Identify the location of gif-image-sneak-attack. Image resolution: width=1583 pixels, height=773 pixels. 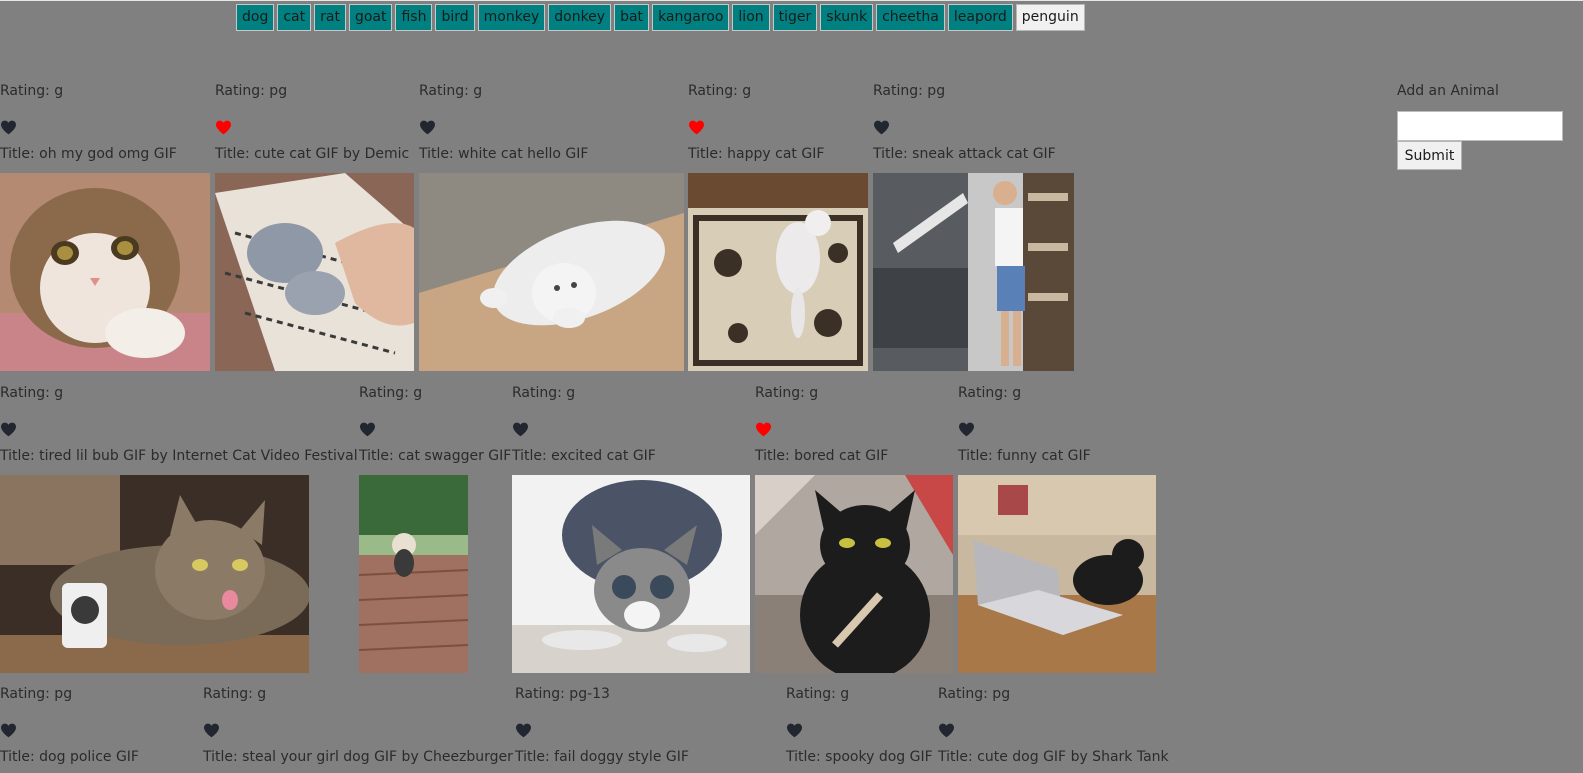
(973, 272).